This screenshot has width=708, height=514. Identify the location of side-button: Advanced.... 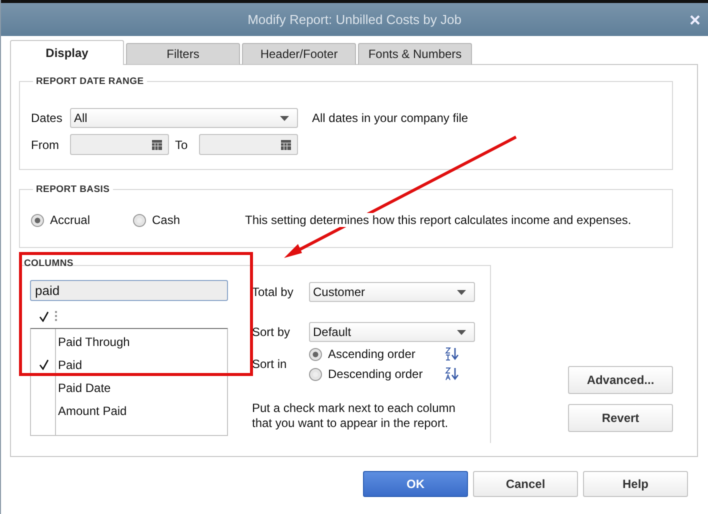
(620, 380).